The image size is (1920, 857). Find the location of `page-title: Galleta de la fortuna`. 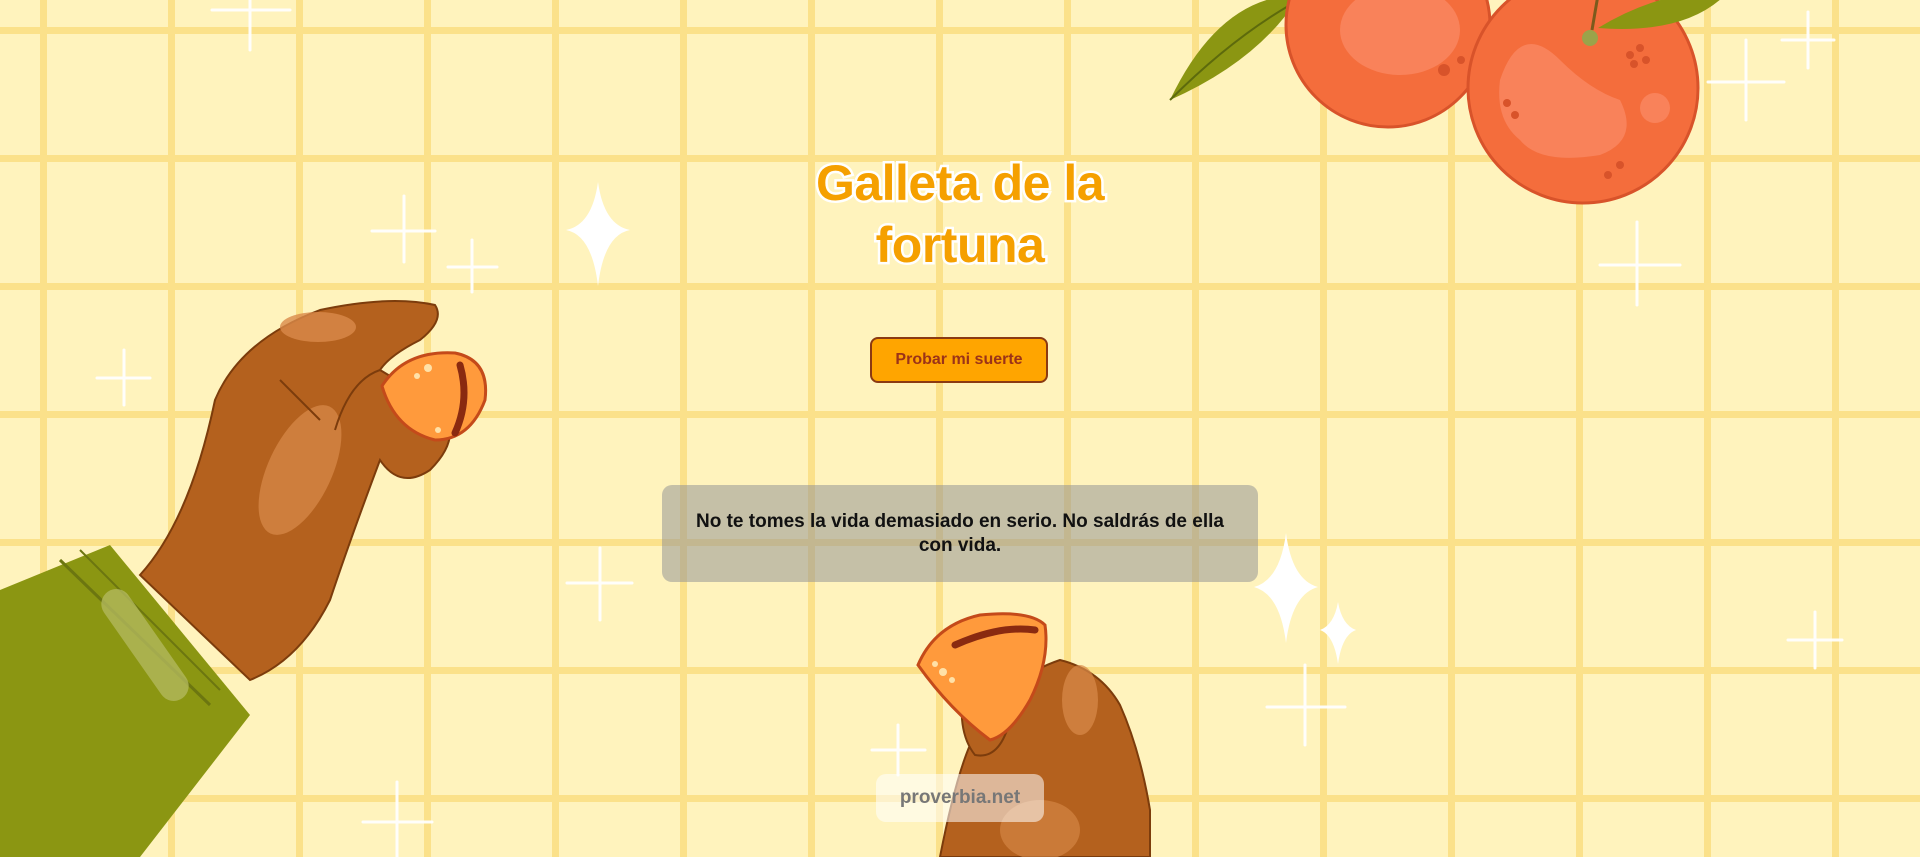

page-title: Galleta de la fortuna is located at coordinates (960, 213).